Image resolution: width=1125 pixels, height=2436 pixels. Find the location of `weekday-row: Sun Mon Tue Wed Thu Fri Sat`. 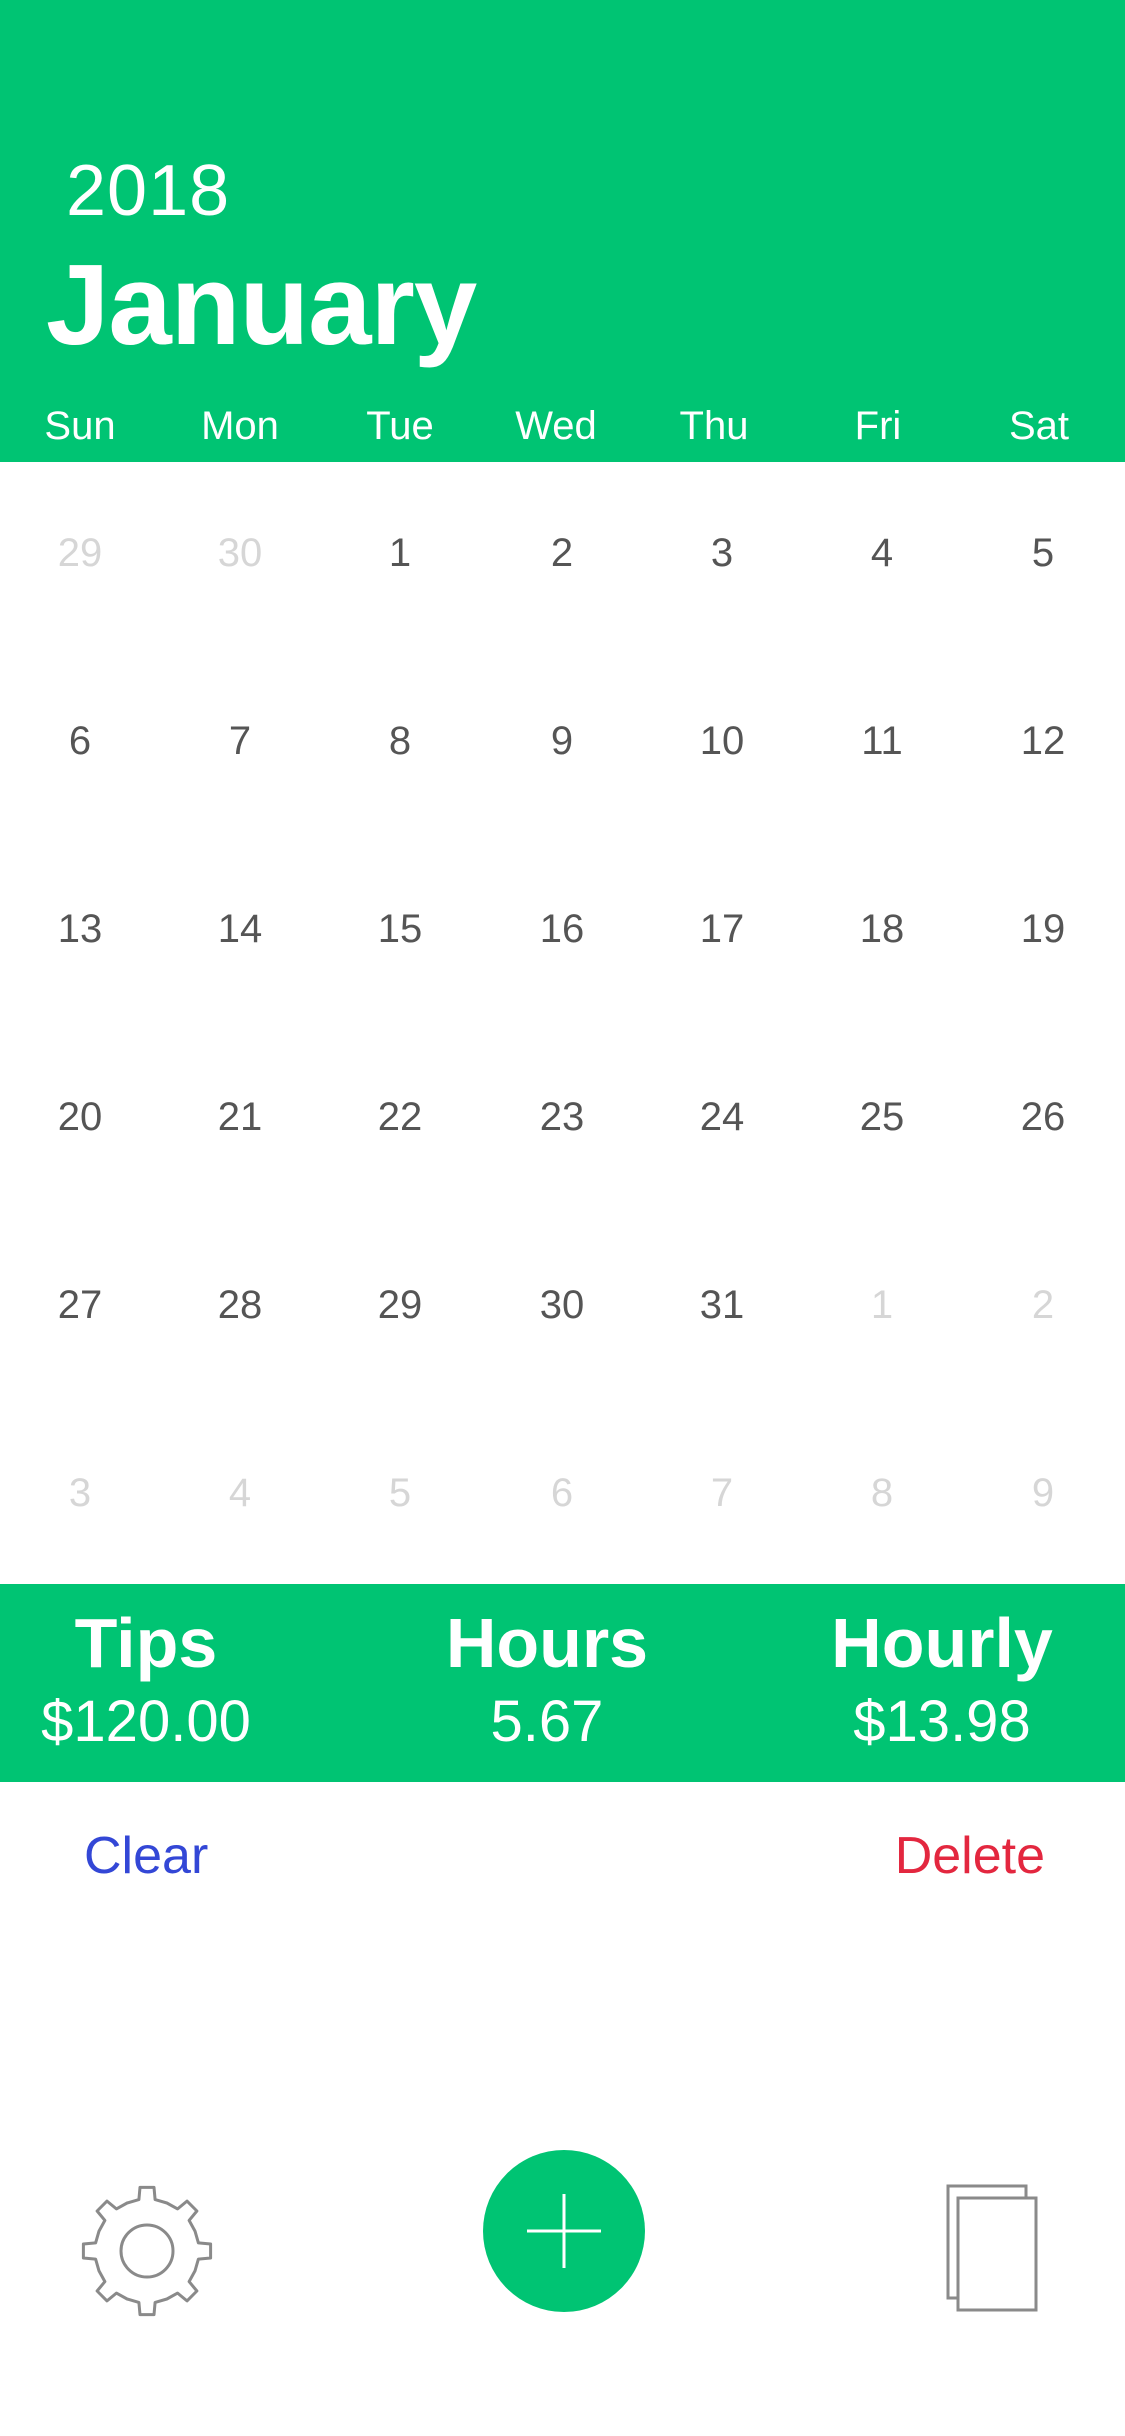

weekday-row: Sun Mon Tue Wed Thu Fri Sat is located at coordinates (562, 429).